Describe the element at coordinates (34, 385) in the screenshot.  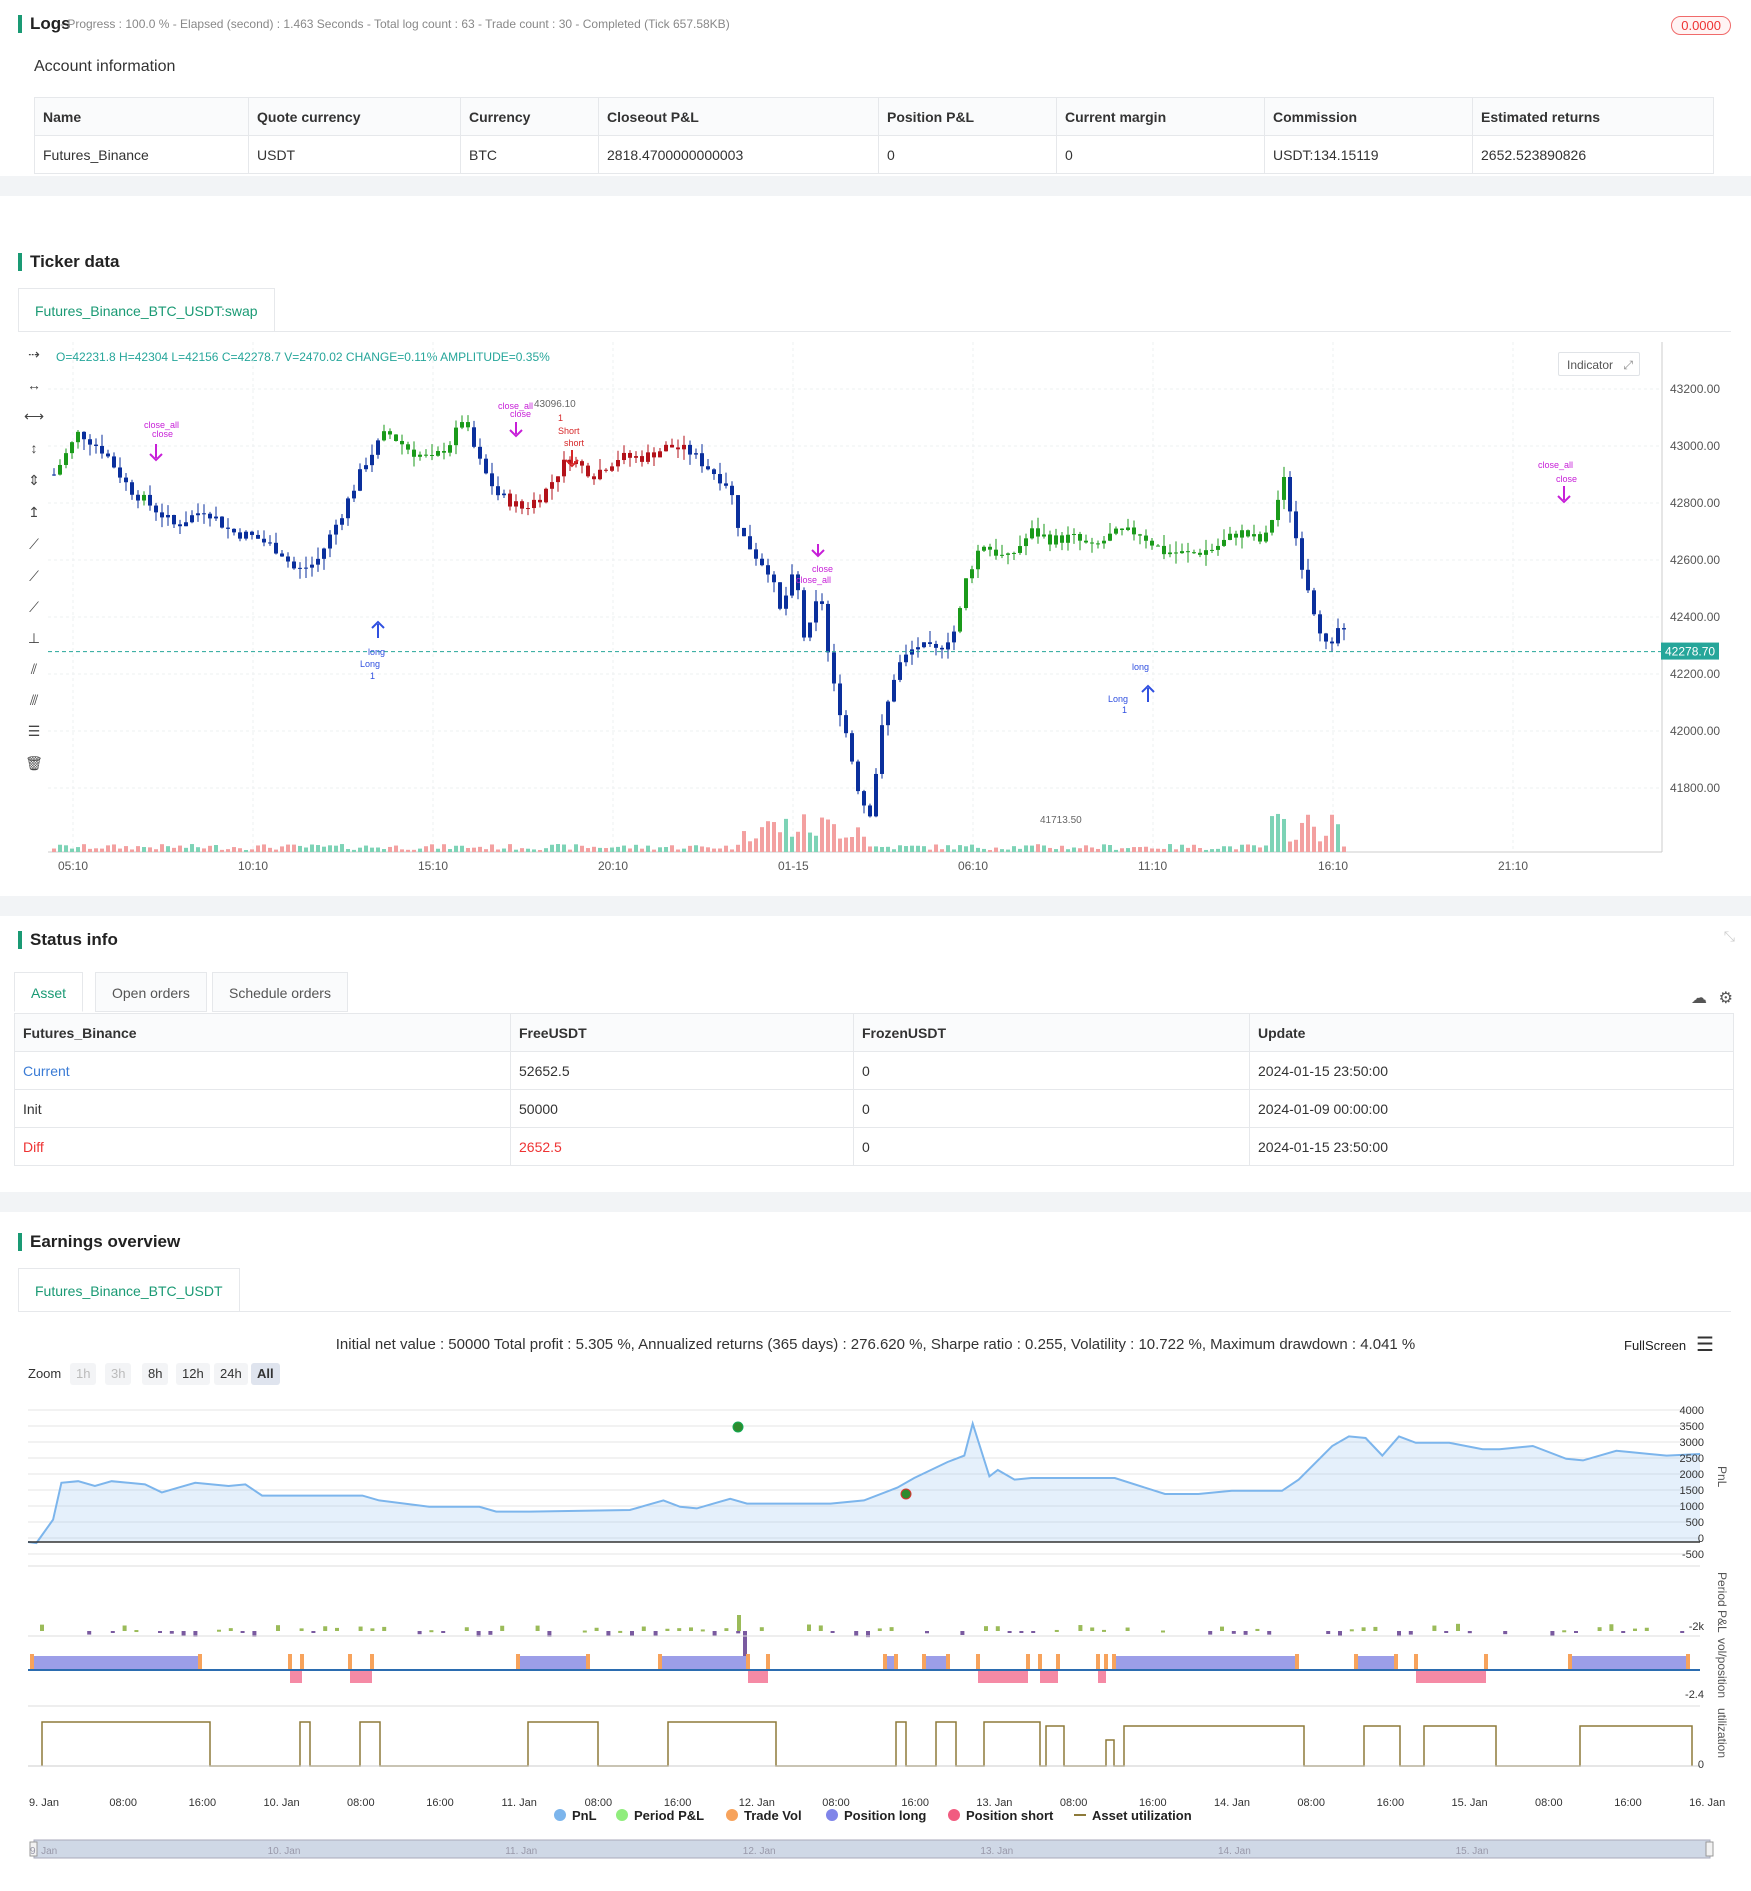
I see `horizontal-line-icon: ↔` at that location.